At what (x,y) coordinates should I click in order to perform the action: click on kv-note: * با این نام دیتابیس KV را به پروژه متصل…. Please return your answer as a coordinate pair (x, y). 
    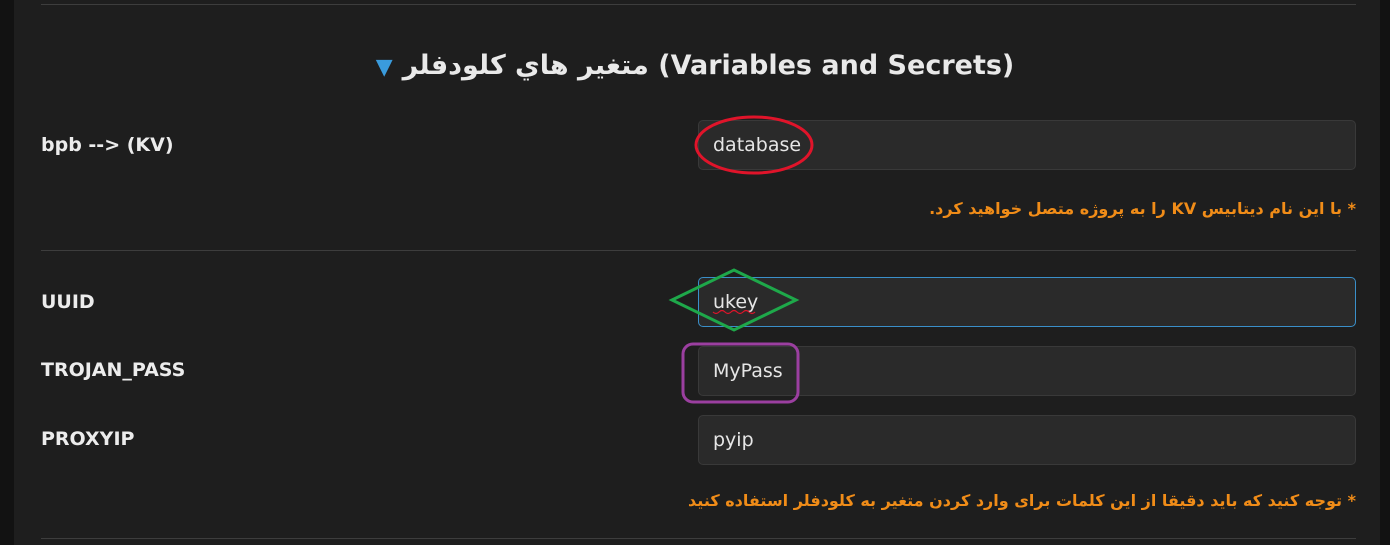
    Looking at the image, I should click on (1142, 208).